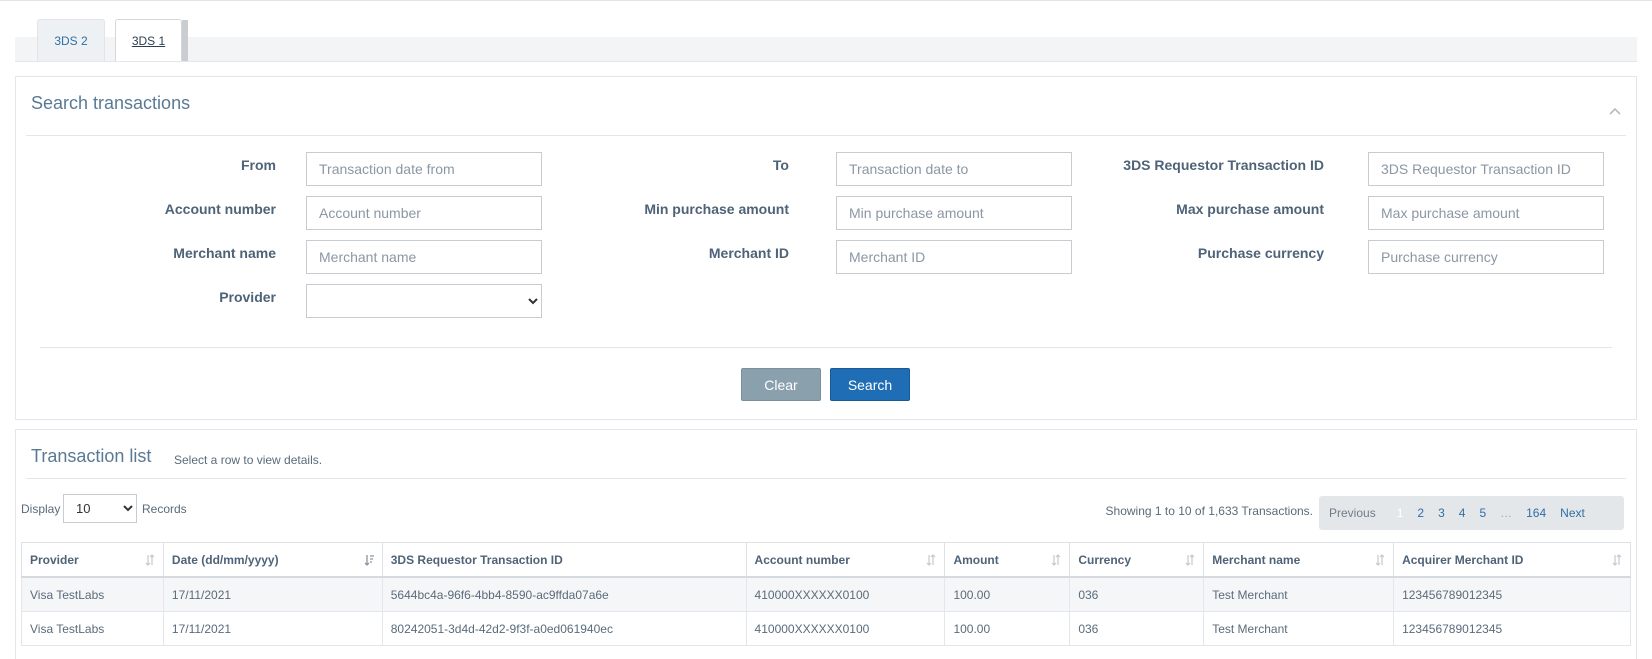  What do you see at coordinates (225, 559) in the screenshot?
I see `column-header-label: Date (dd/mm/yyyy)` at bounding box center [225, 559].